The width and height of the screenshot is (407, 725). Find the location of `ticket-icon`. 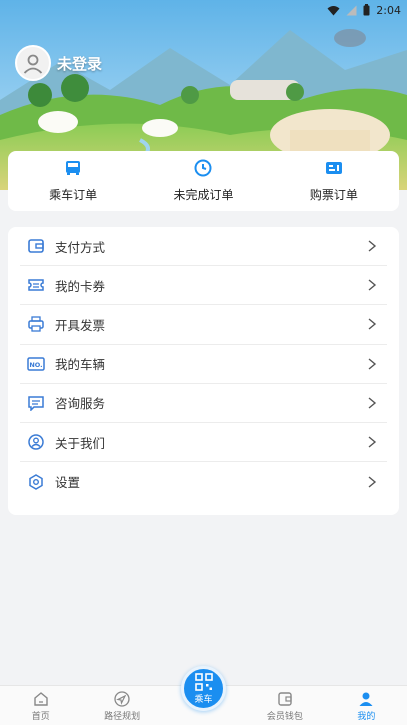

ticket-icon is located at coordinates (334, 170).